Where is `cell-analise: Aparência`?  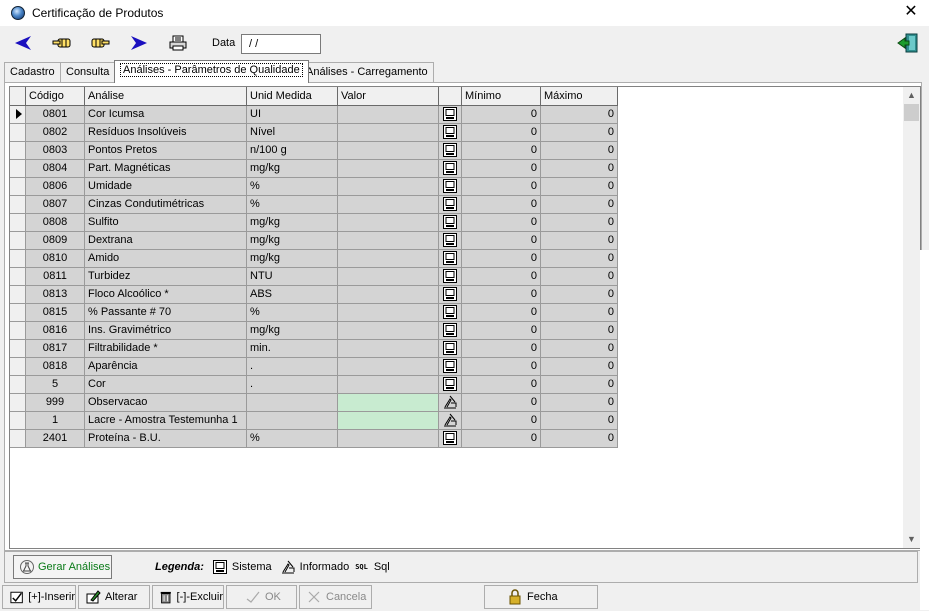 cell-analise: Aparência is located at coordinates (165, 366).